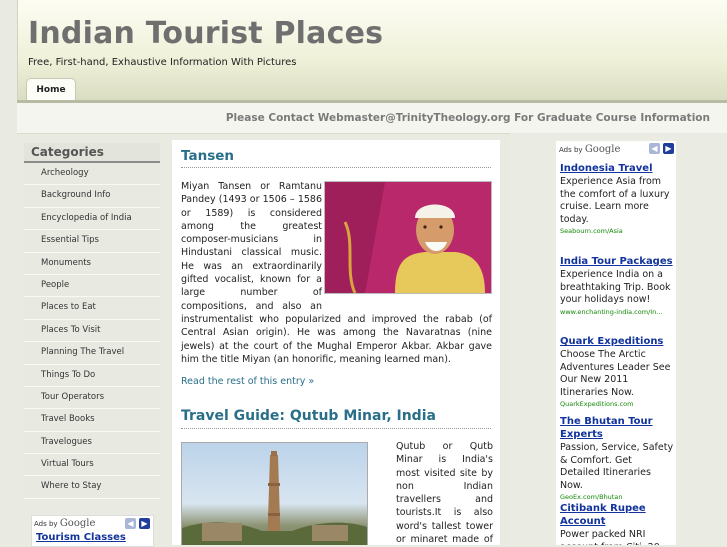 This screenshot has height=547, width=727. What do you see at coordinates (92, 420) in the screenshot?
I see `category-travel-books: Travel Books` at bounding box center [92, 420].